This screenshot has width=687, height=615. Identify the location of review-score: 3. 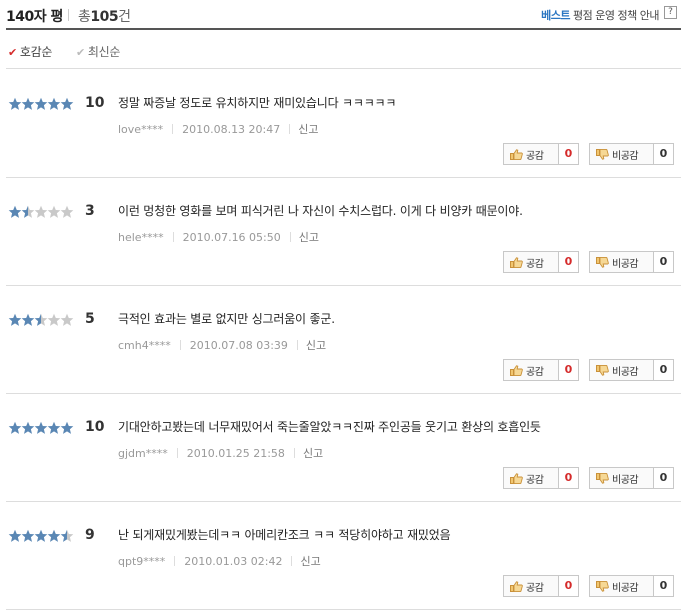
(90, 211).